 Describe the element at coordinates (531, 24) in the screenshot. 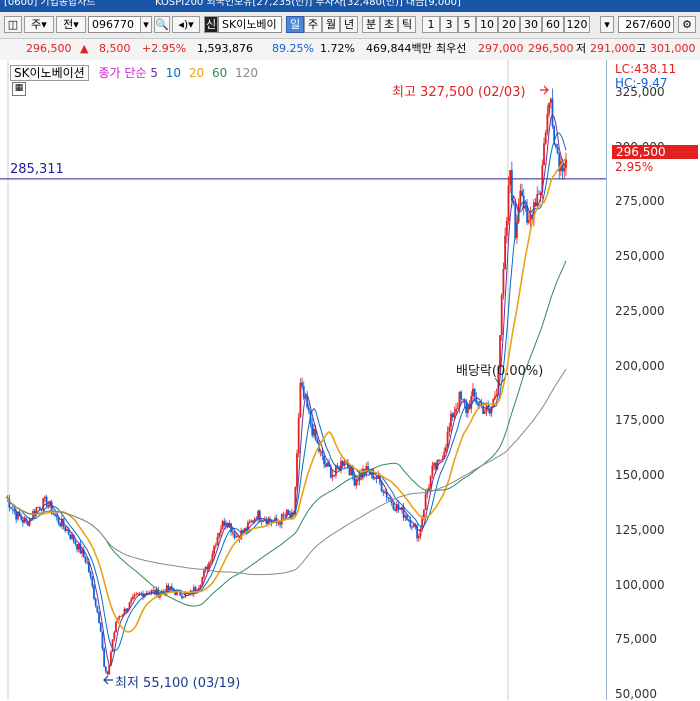

I see `interval-30: 30` at that location.